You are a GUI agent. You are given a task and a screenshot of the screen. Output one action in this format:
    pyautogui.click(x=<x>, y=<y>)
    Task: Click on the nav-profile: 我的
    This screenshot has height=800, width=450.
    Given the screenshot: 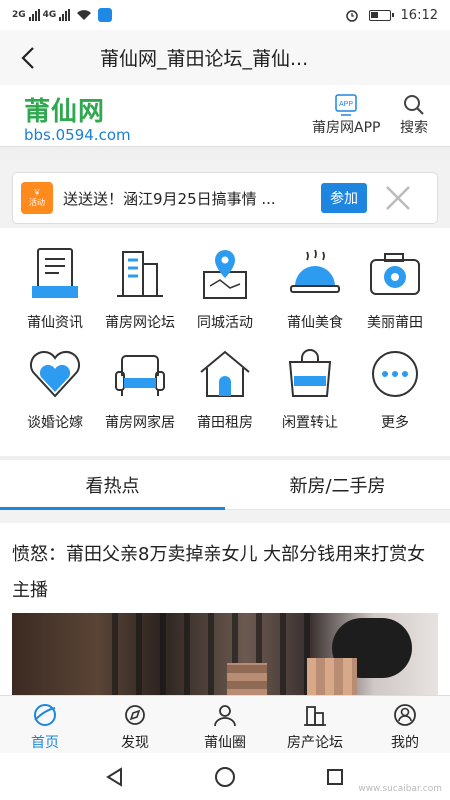 What is the action you would take?
    pyautogui.click(x=405, y=724)
    